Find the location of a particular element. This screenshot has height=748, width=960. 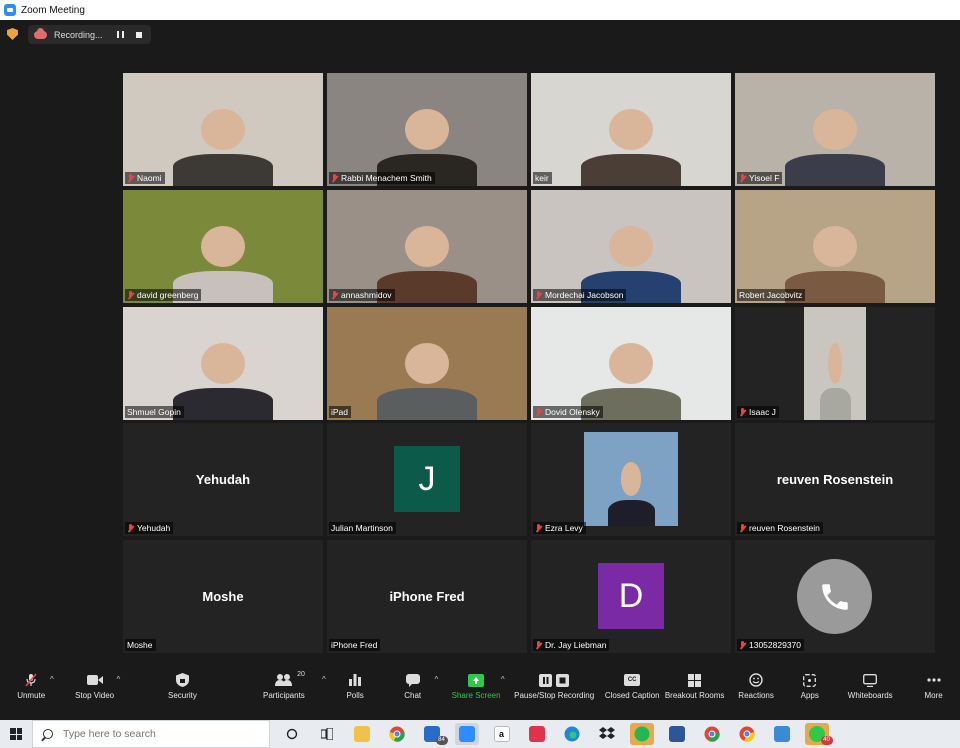

stop-video-label: Stop Video is located at coordinates (95, 695).